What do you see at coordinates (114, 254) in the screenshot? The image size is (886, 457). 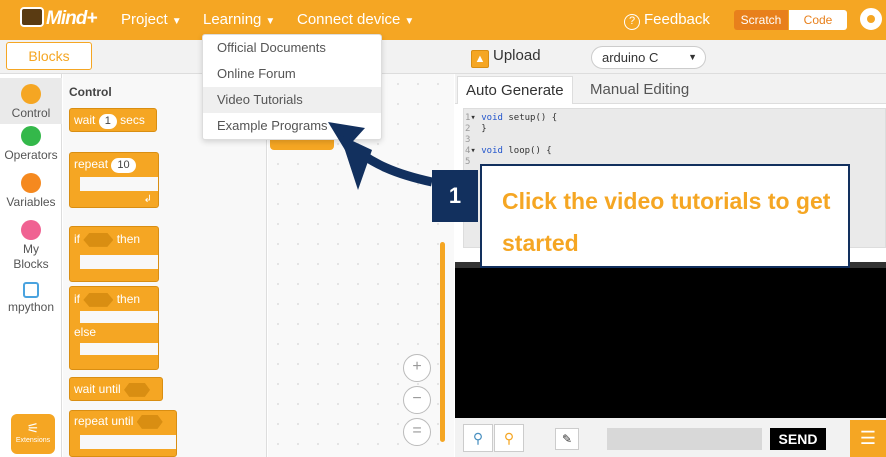 I see `if-then-block: if then` at bounding box center [114, 254].